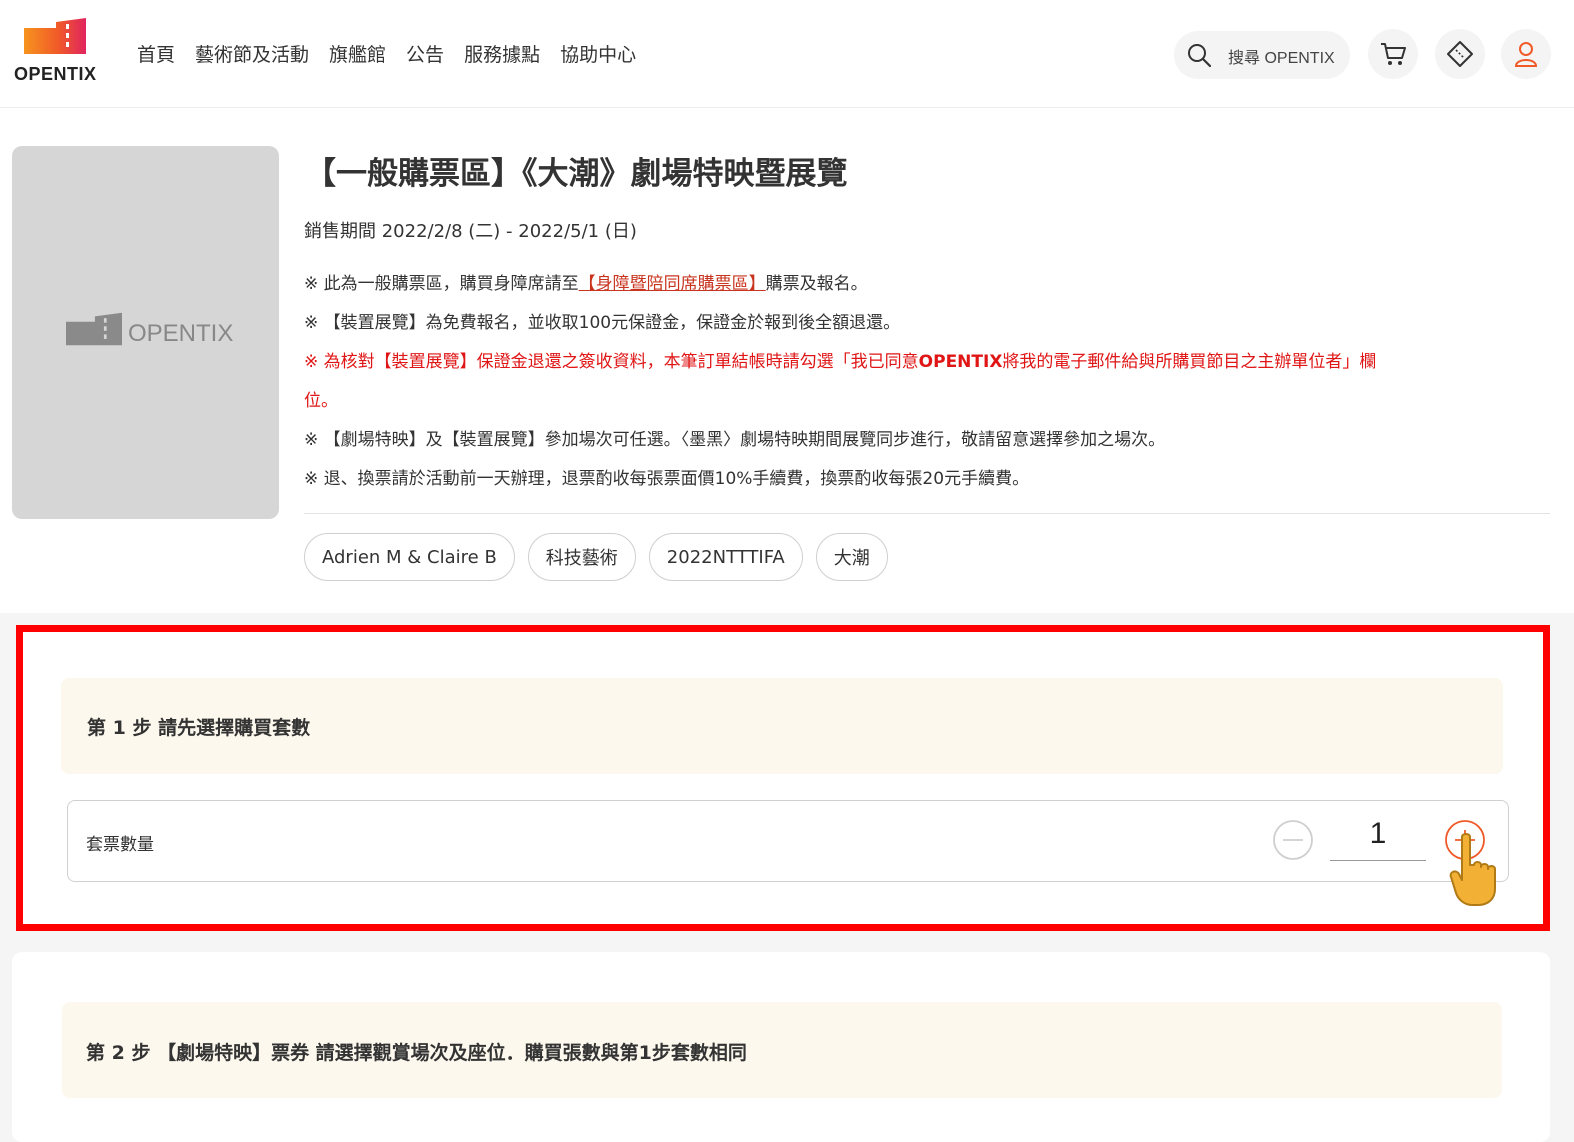 The width and height of the screenshot is (1574, 1142). What do you see at coordinates (416, 1053) in the screenshot?
I see `step2-title: 第 2 步 【劇場特映】票券 請選擇觀賞場次及座位．購買張數與第1步套數相同` at bounding box center [416, 1053].